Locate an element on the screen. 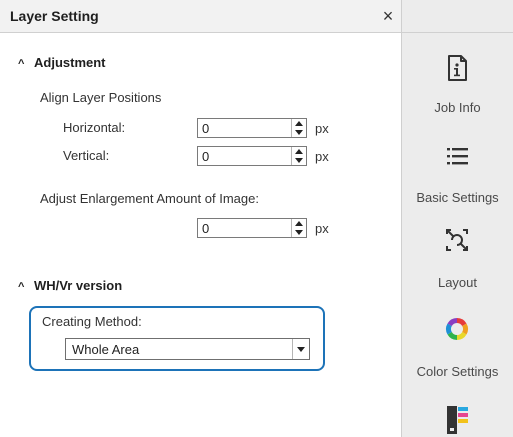 Image resolution: width=513 pixels, height=437 pixels. enlargement-input is located at coordinates (245, 228).